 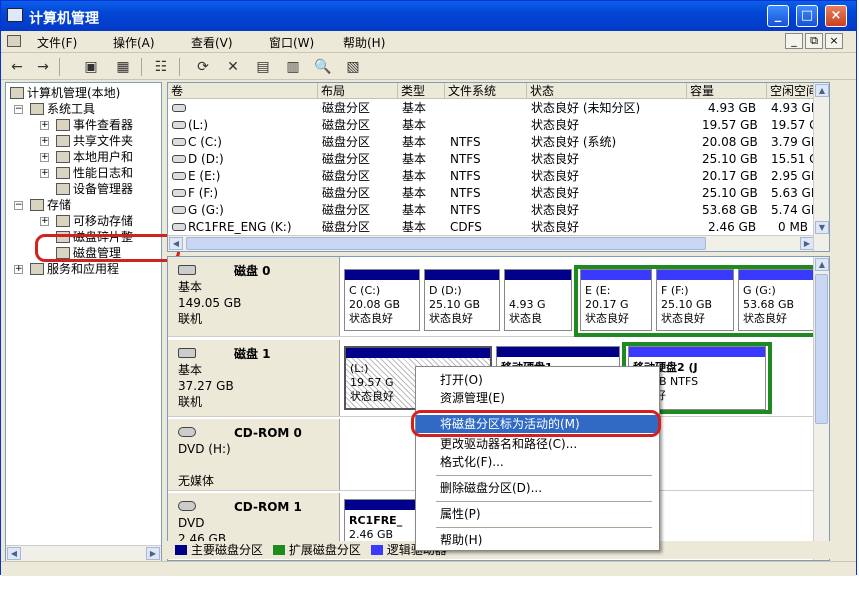 What do you see at coordinates (382, 300) in the screenshot?
I see `partition-c: C (C:) 20.08 GB 状态良好` at bounding box center [382, 300].